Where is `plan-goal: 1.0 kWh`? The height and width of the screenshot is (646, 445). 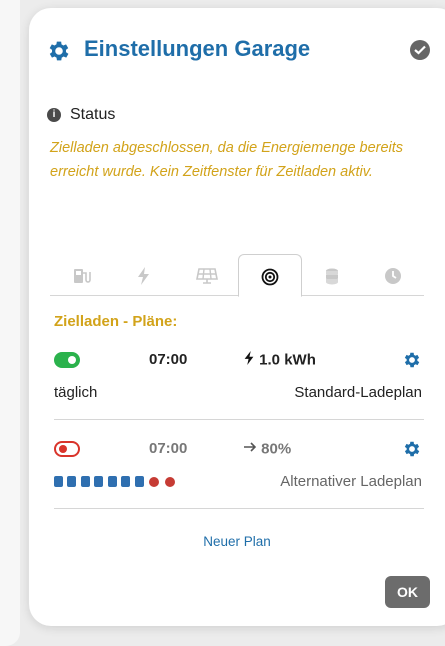
plan-goal: 1.0 kWh is located at coordinates (279, 360).